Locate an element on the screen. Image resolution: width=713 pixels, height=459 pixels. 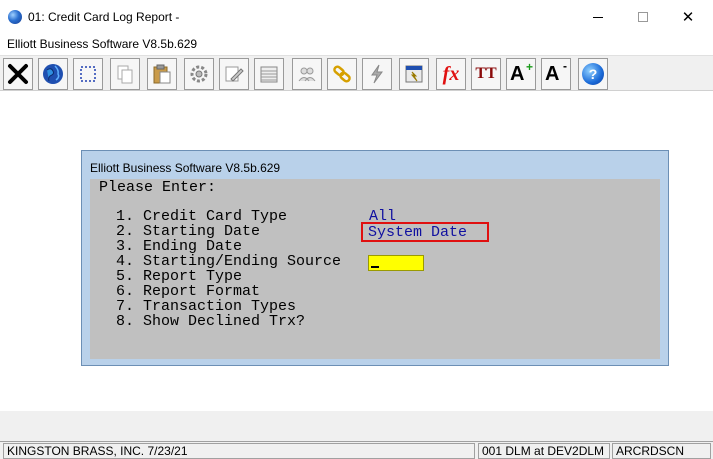
paste-icon is located at coordinates (162, 74).